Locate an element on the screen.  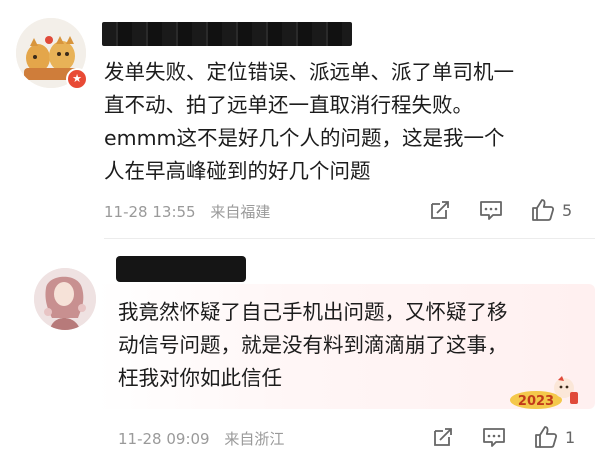
comment-actions: 5 is located at coordinates (511, 210).